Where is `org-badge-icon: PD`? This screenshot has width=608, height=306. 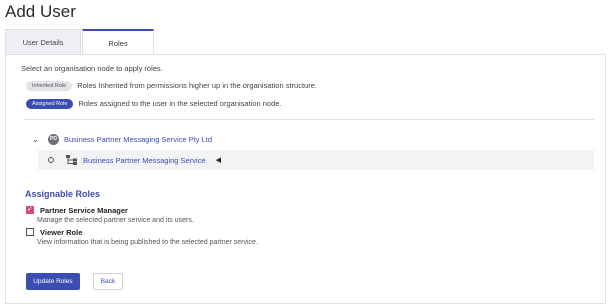
org-badge-icon: PD is located at coordinates (53, 139).